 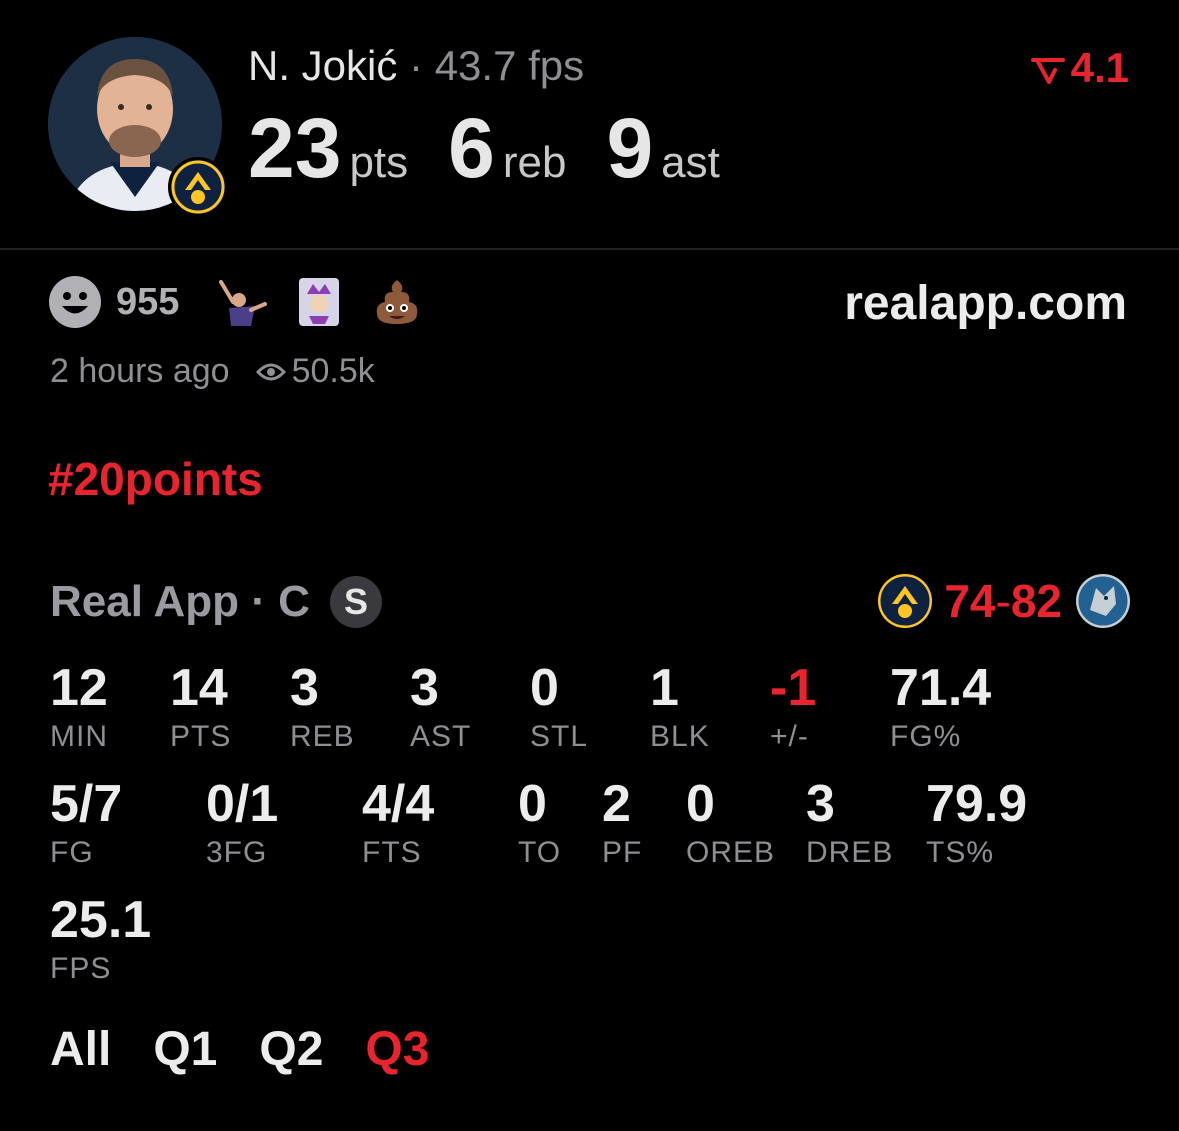 I want to click on stat-pts: 14 PTS, so click(x=200, y=707).